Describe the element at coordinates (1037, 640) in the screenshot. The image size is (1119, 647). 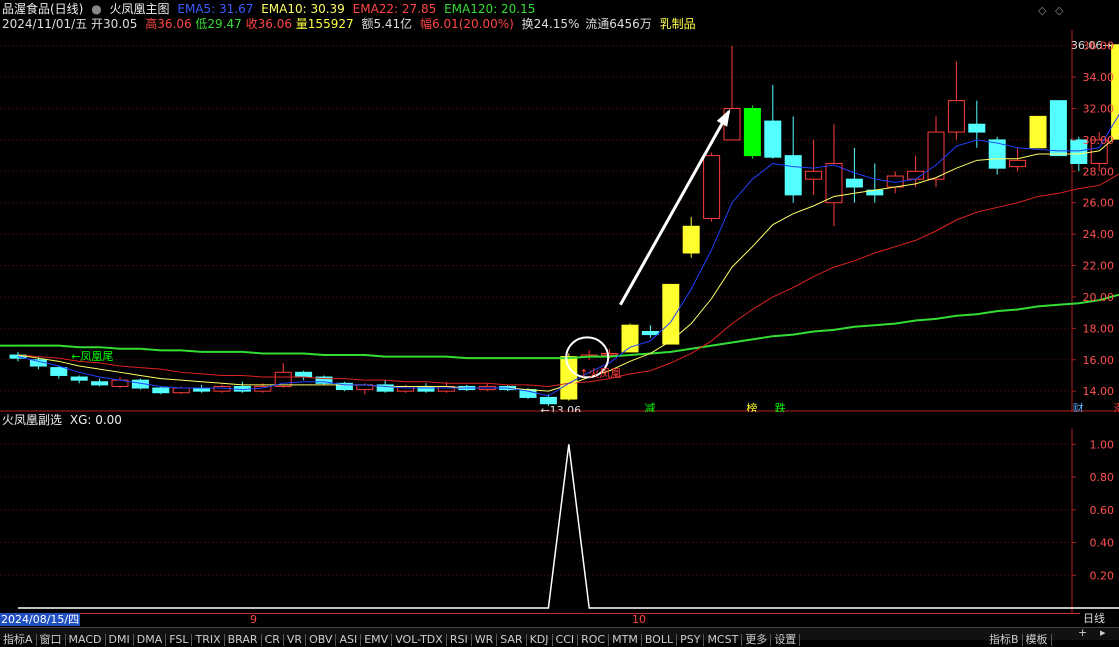
I see `tab-right-1: 模板` at that location.